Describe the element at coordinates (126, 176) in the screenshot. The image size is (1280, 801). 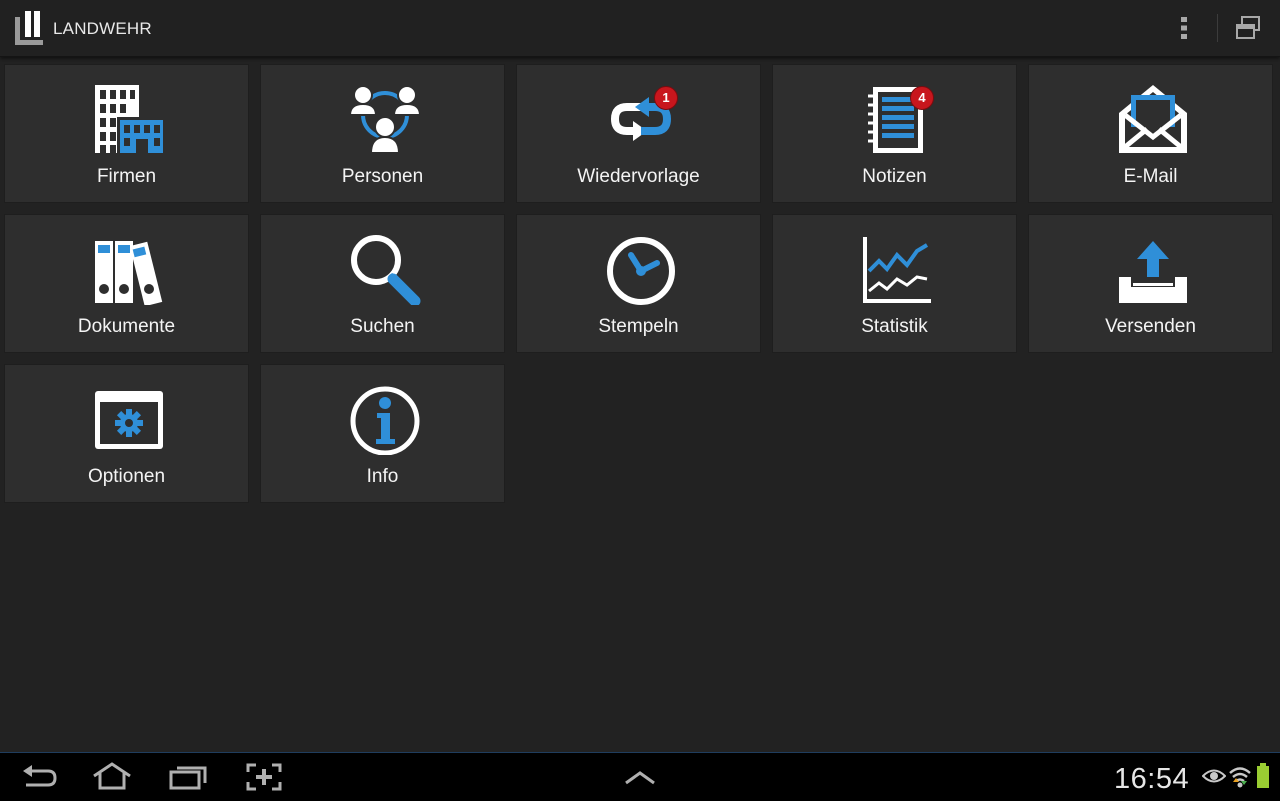
I see `tile-label: Firmen` at that location.